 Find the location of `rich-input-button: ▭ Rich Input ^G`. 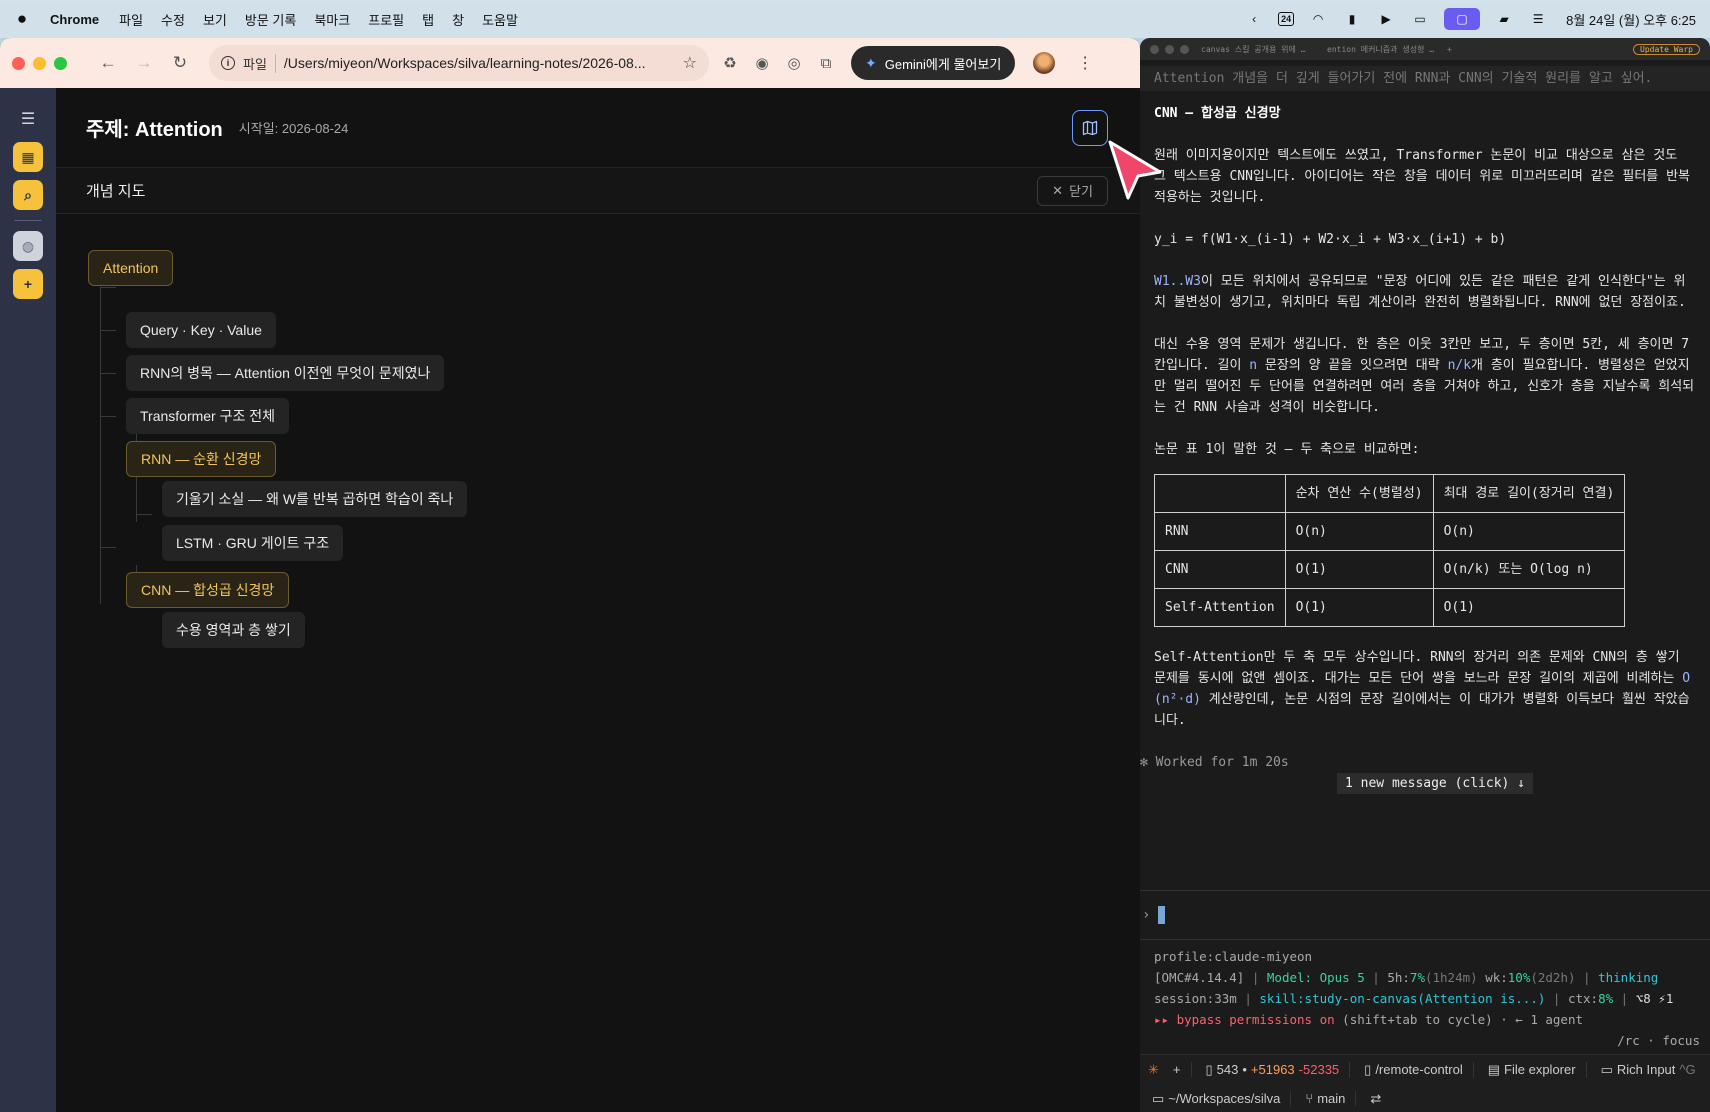

rich-input-button: ▭ Rich Input ^G is located at coordinates (1651, 1070).